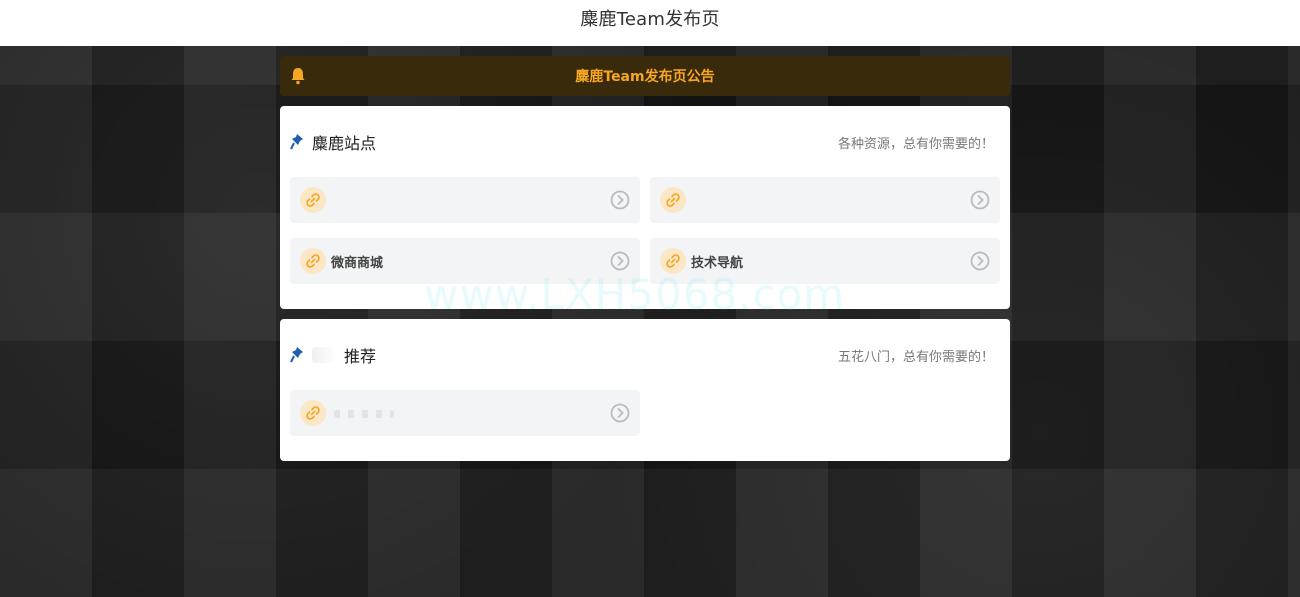  What do you see at coordinates (298, 76) in the screenshot?
I see `bell-icon` at bounding box center [298, 76].